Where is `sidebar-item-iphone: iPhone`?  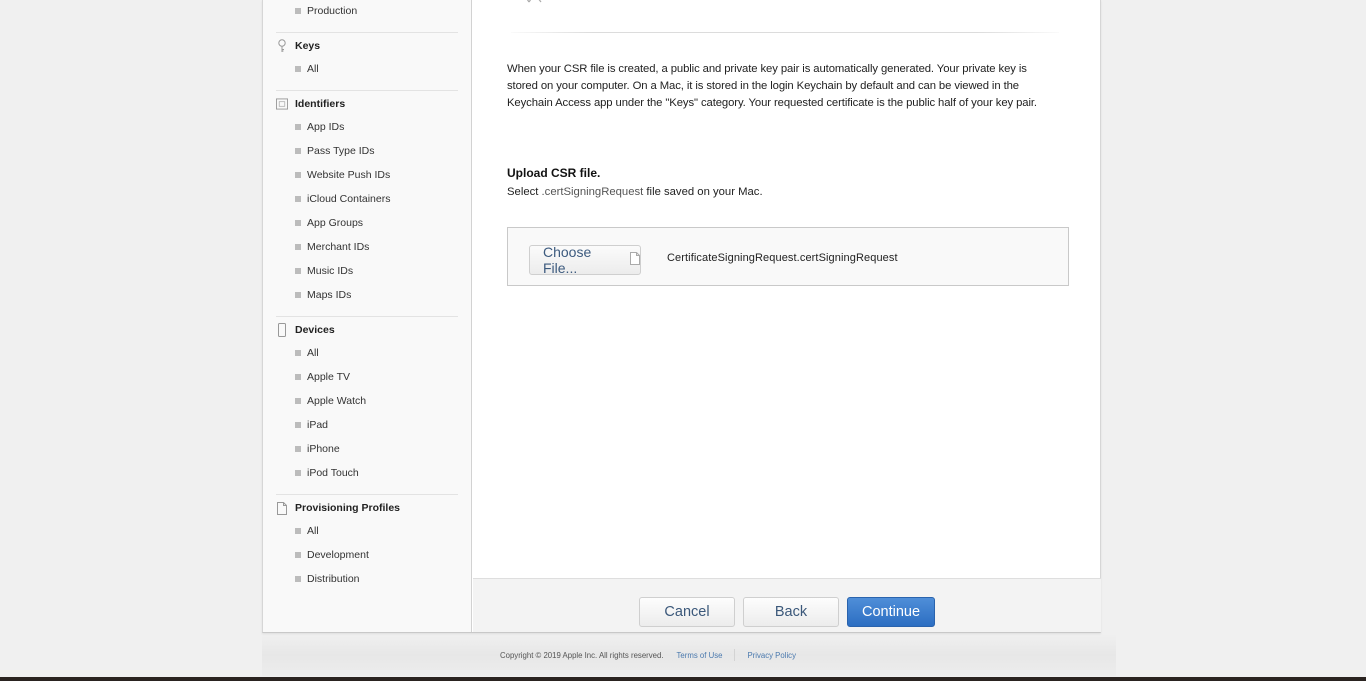
sidebar-item-iphone: iPhone is located at coordinates (317, 449).